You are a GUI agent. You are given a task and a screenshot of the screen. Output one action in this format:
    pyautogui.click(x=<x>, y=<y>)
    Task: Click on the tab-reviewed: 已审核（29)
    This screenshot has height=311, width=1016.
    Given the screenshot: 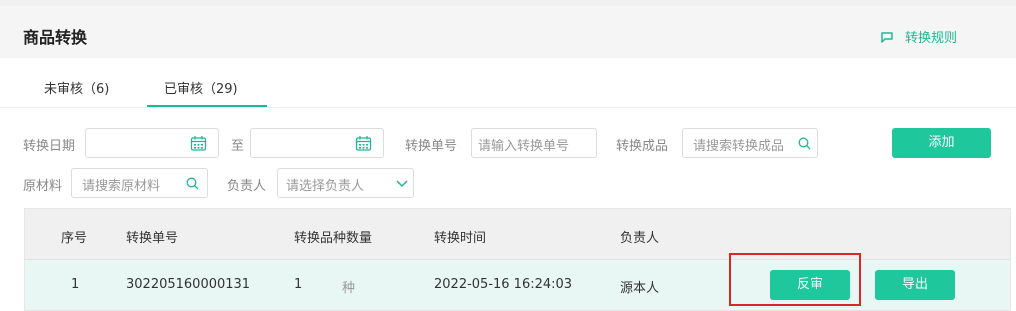 What is the action you would take?
    pyautogui.click(x=201, y=87)
    